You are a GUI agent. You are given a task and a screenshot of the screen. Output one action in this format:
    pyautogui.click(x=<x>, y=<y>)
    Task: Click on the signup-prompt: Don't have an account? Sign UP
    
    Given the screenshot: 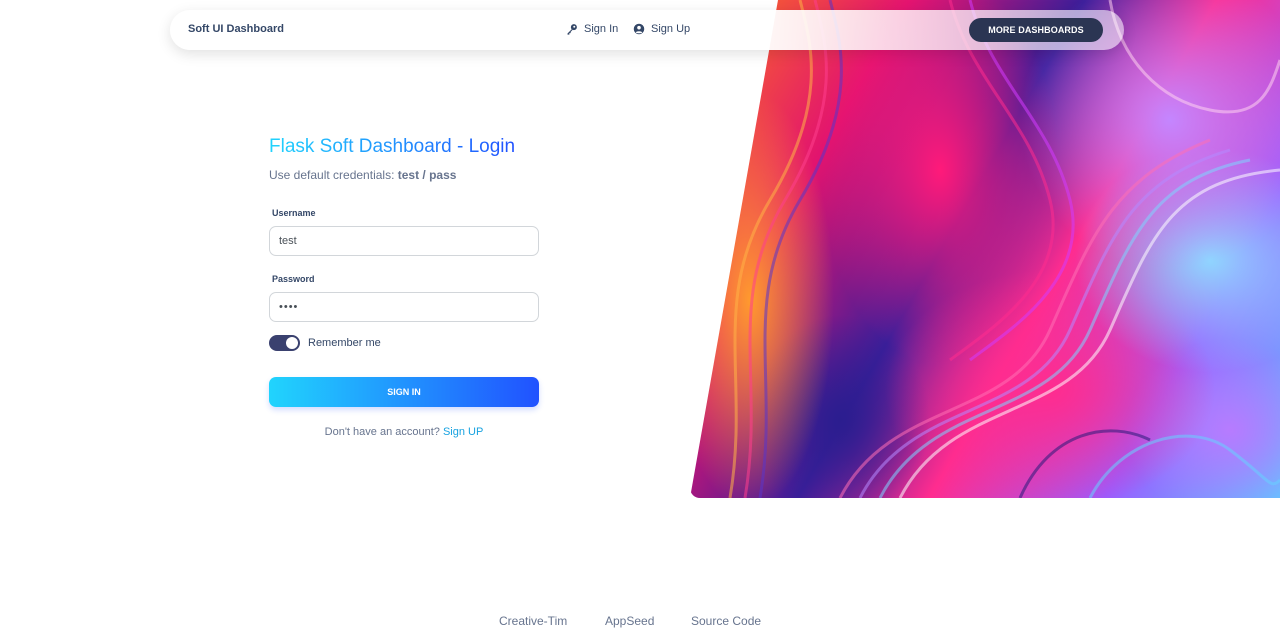 What is the action you would take?
    pyautogui.click(x=404, y=432)
    